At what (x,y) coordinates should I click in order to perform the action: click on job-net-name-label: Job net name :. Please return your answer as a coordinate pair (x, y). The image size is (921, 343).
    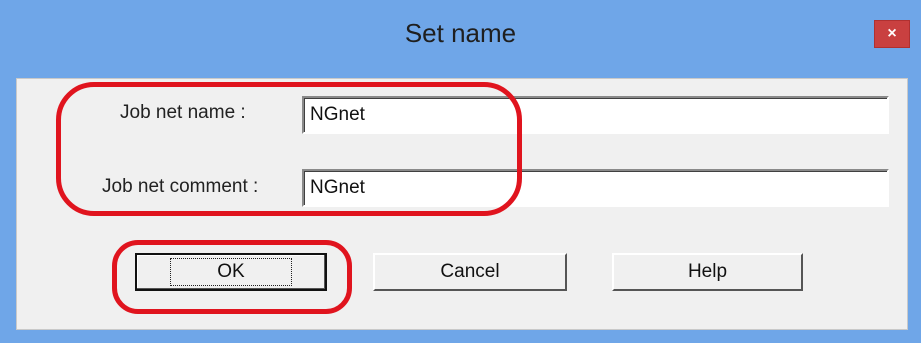
    Looking at the image, I should click on (183, 113).